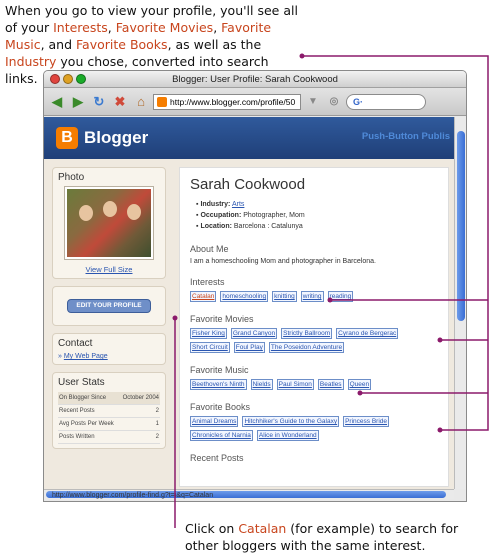 The height and width of the screenshot is (556, 500). Describe the element at coordinates (109, 398) in the screenshot. I see `stats-row: On Blogger Since October 2004` at that location.